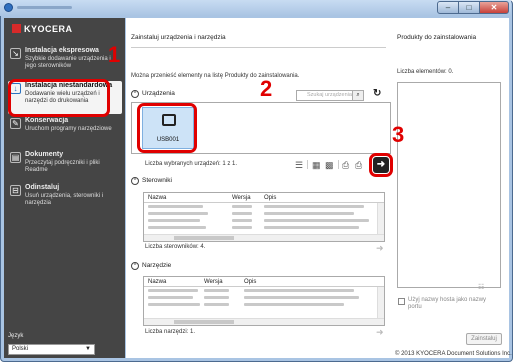 The image size is (513, 362). I want to click on maximize-icon: □, so click(469, 7).